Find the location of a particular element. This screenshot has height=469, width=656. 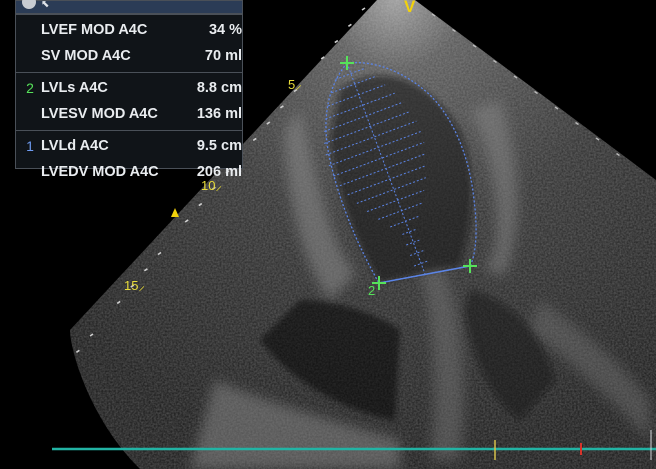

measurement-value: 136 ml is located at coordinates (219, 114).